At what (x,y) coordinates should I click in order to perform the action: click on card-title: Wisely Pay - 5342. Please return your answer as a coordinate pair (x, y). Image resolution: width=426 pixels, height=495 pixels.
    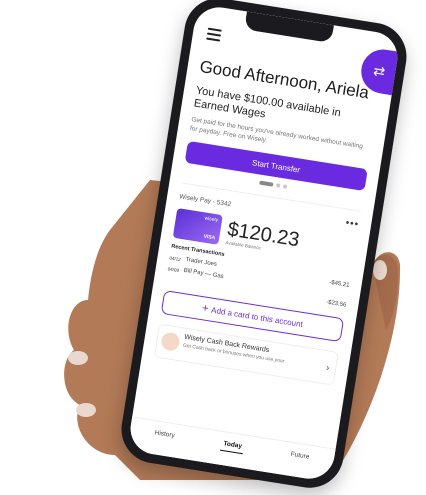
    Looking at the image, I should click on (205, 201).